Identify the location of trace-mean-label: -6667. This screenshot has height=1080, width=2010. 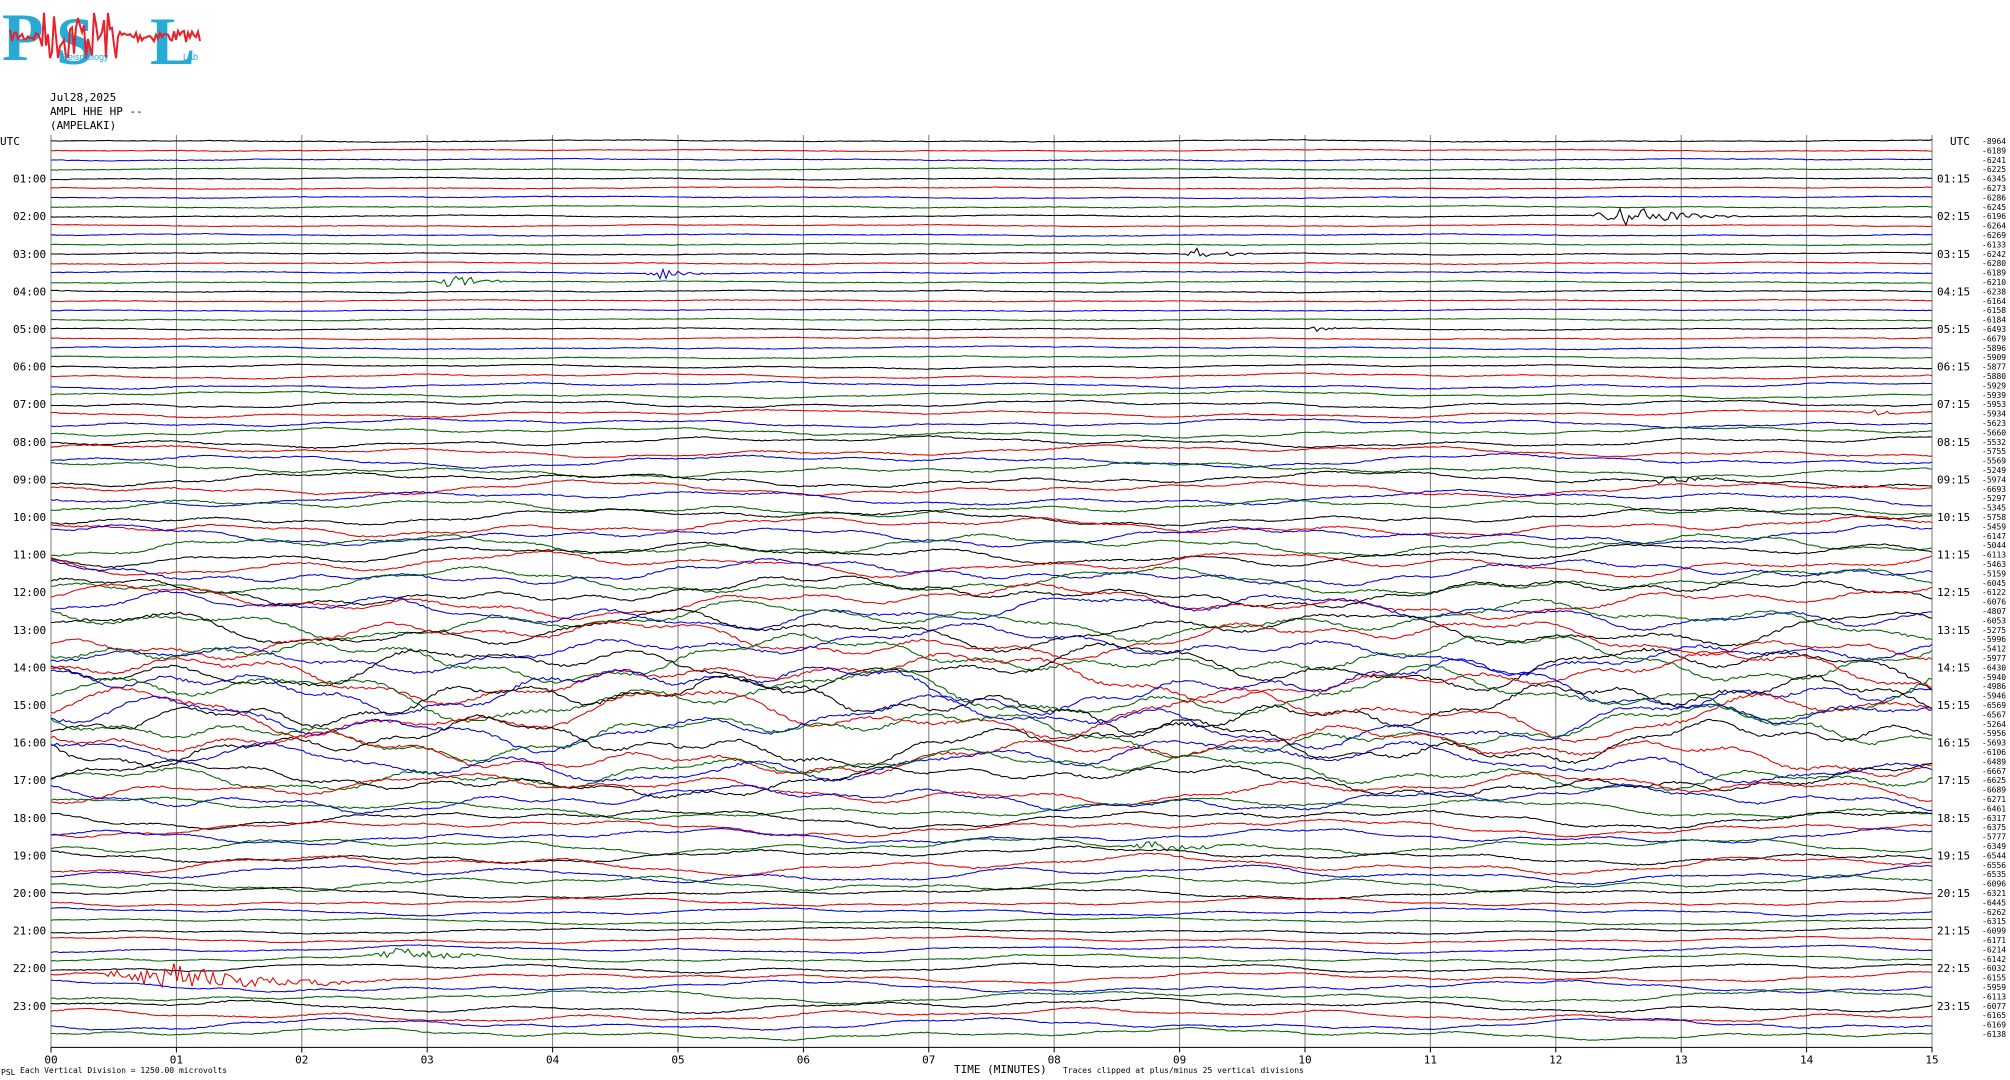
(1994, 771).